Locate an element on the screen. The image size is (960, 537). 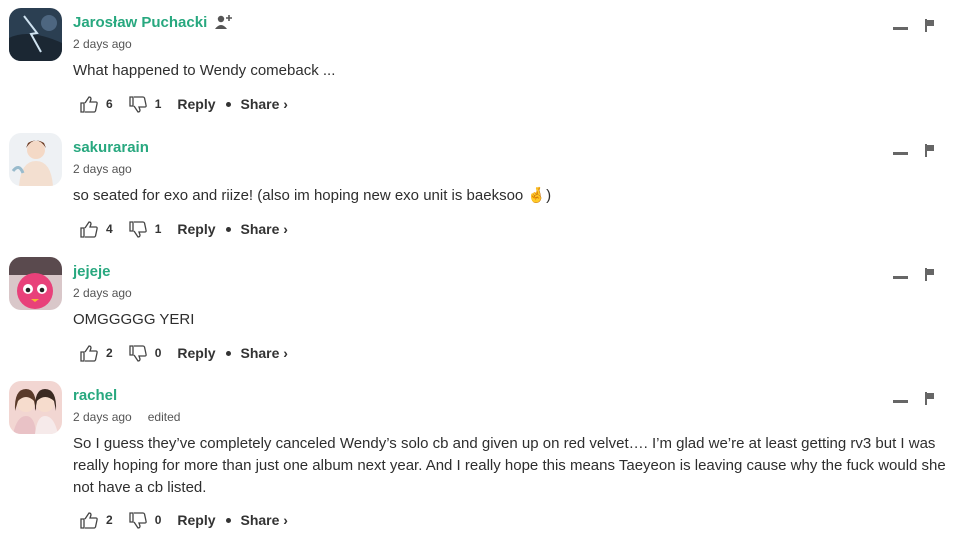
like-button: 4 is located at coordinates (96, 229).